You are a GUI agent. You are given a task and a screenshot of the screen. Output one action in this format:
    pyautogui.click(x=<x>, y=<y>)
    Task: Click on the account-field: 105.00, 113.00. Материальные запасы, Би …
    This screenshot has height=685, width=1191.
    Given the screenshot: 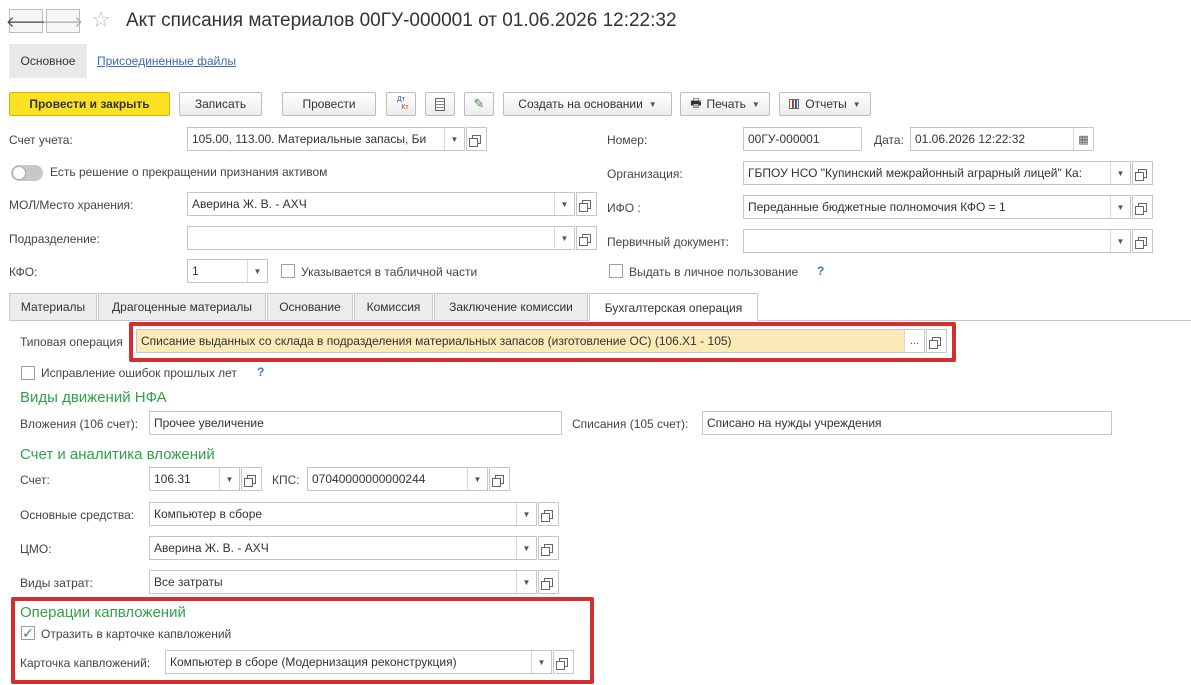 What is the action you would take?
    pyautogui.click(x=326, y=139)
    